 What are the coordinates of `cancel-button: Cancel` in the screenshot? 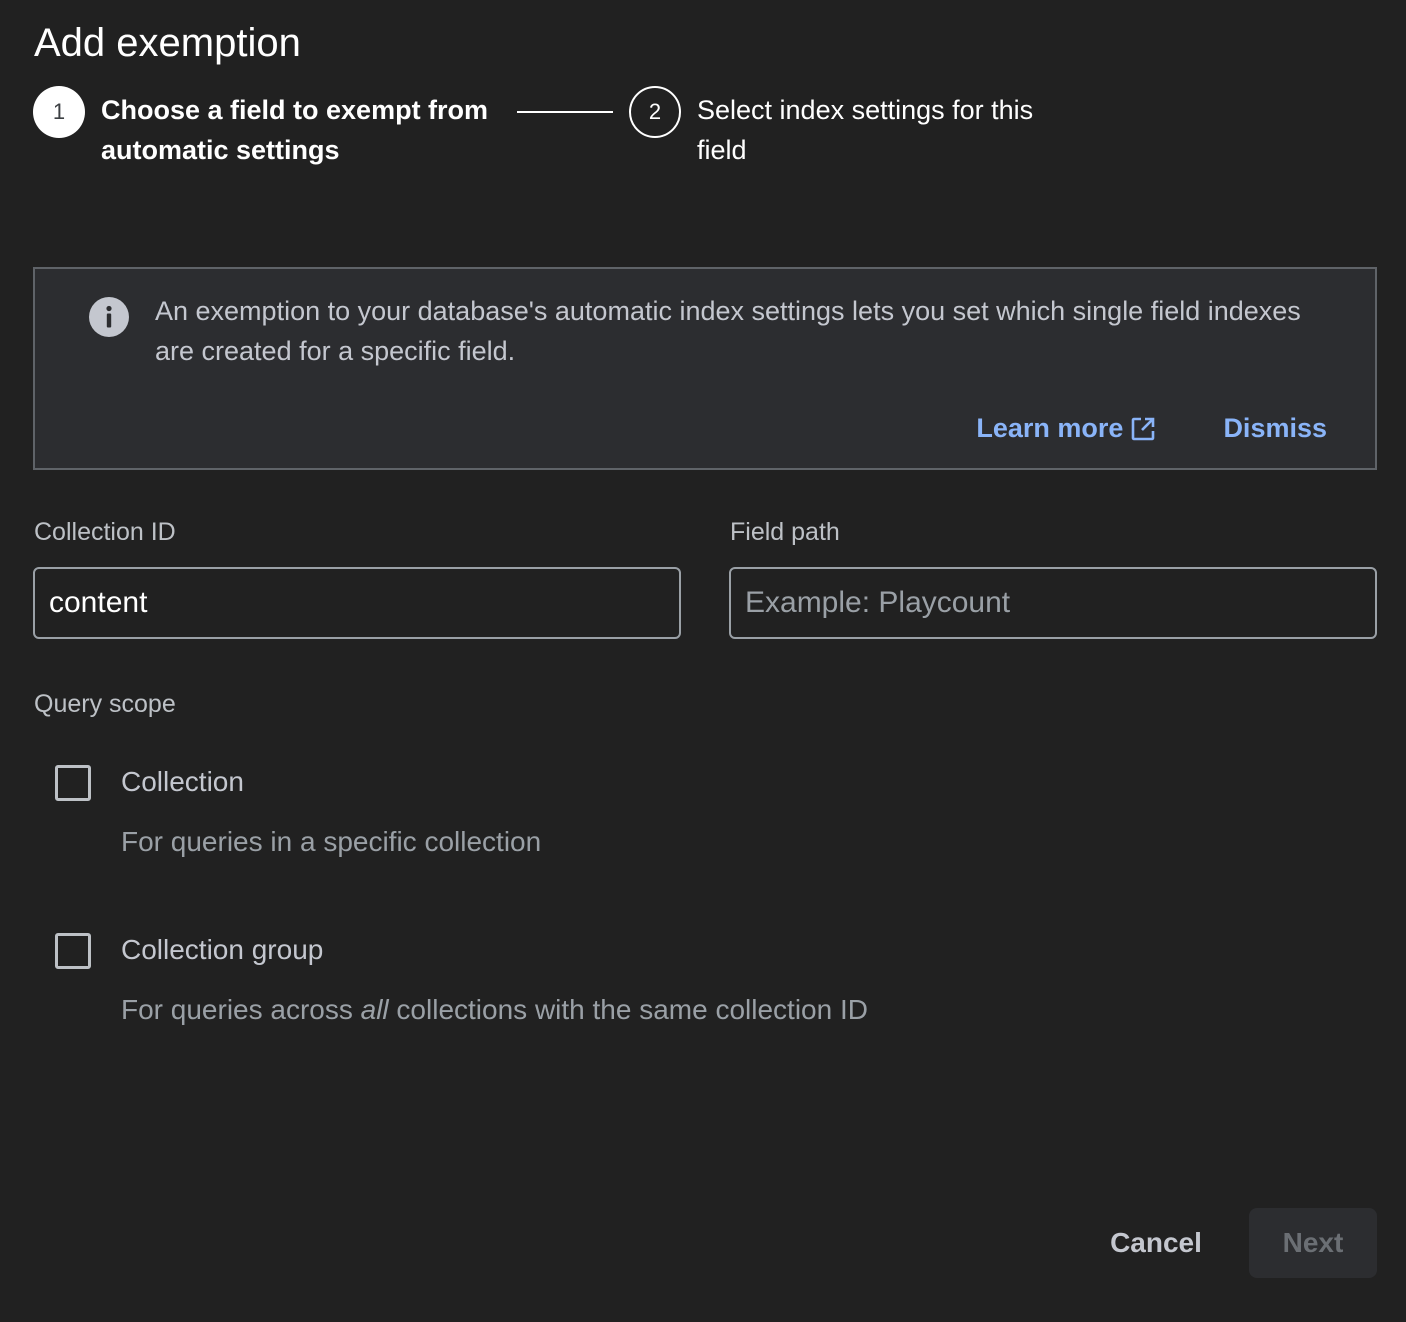 It's located at (1156, 1243).